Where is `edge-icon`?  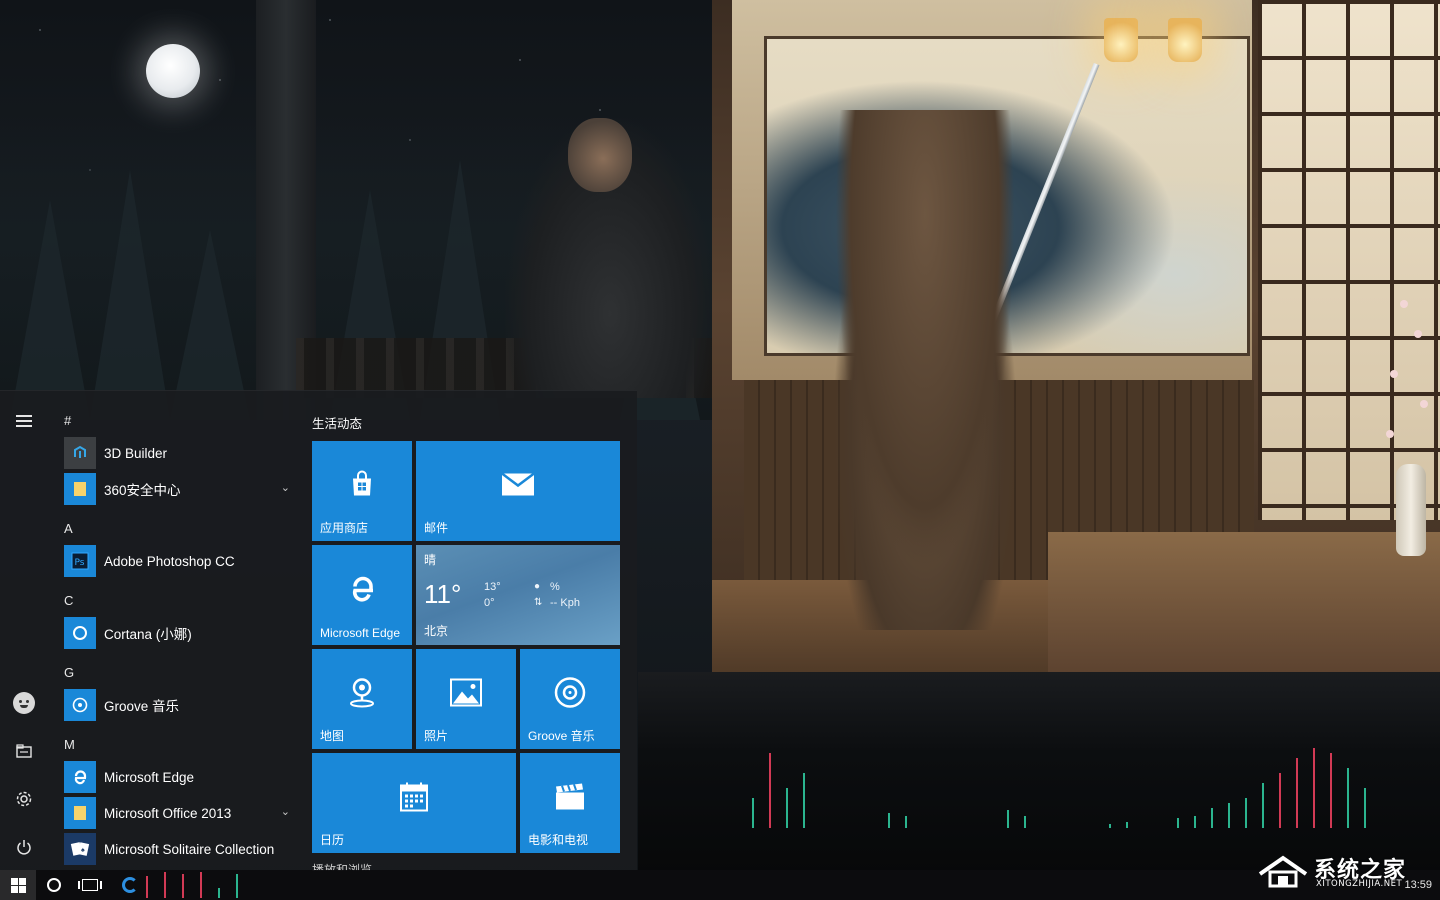
edge-icon is located at coordinates (362, 591).